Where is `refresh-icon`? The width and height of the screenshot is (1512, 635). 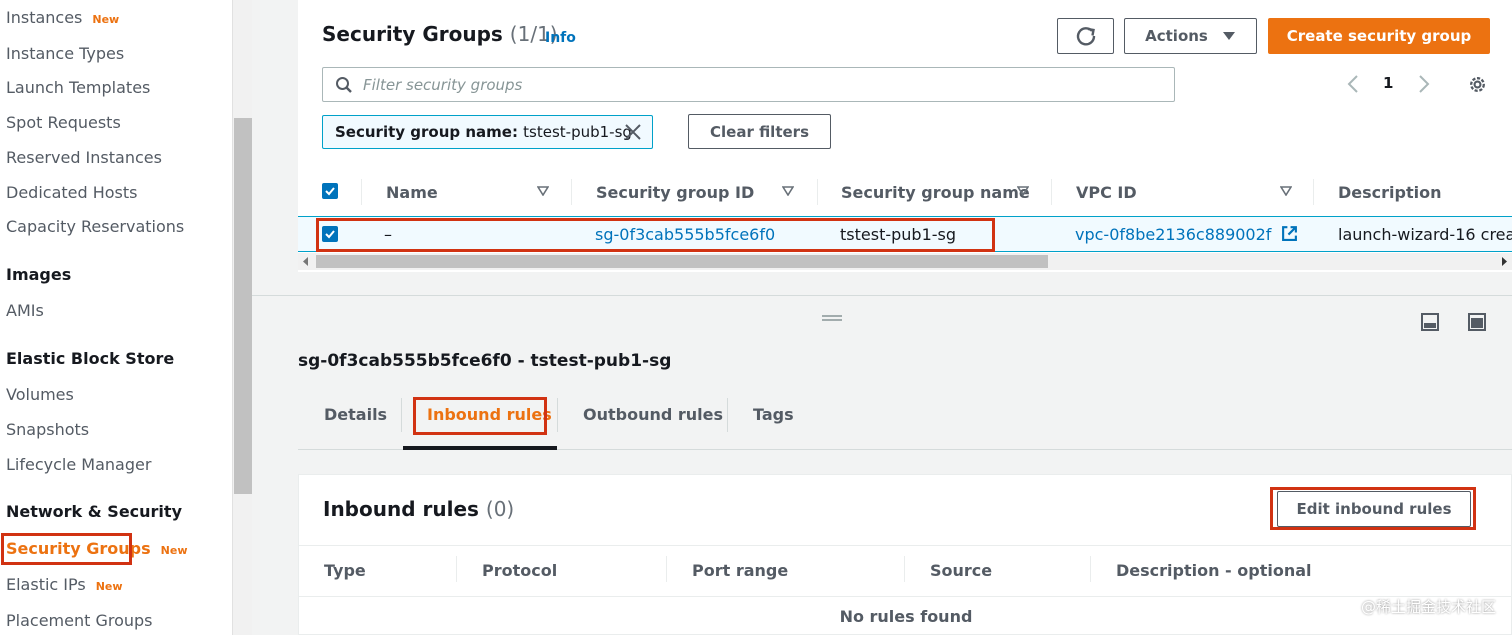
refresh-icon is located at coordinates (1085, 36).